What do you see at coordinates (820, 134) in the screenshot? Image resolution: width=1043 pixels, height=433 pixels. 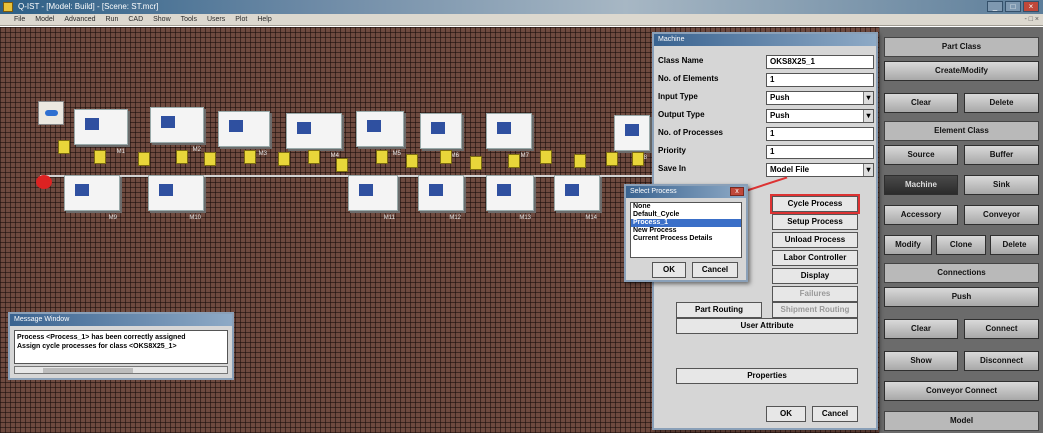 I see `processes-input: 1` at bounding box center [820, 134].